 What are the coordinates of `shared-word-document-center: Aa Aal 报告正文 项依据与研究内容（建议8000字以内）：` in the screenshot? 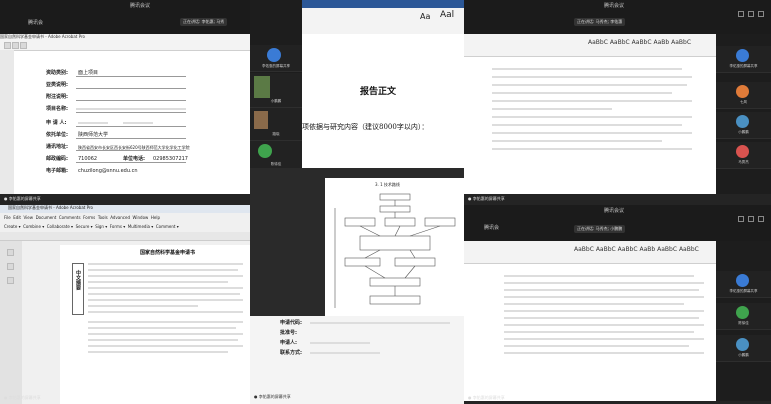 It's located at (383, 84).